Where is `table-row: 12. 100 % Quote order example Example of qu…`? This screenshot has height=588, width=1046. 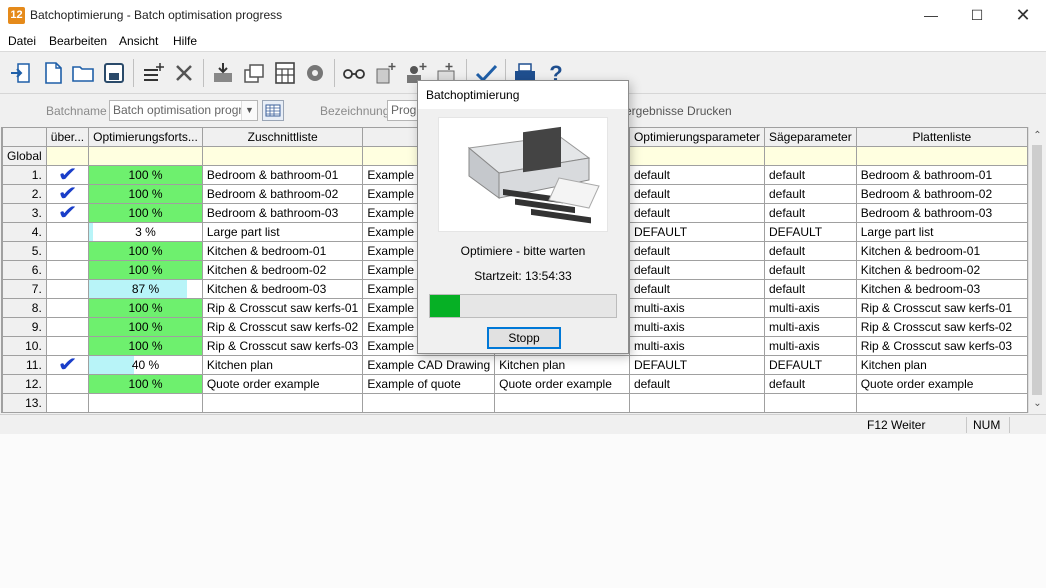
table-row: 12. 100 % Quote order example Example of qu… is located at coordinates (515, 384).